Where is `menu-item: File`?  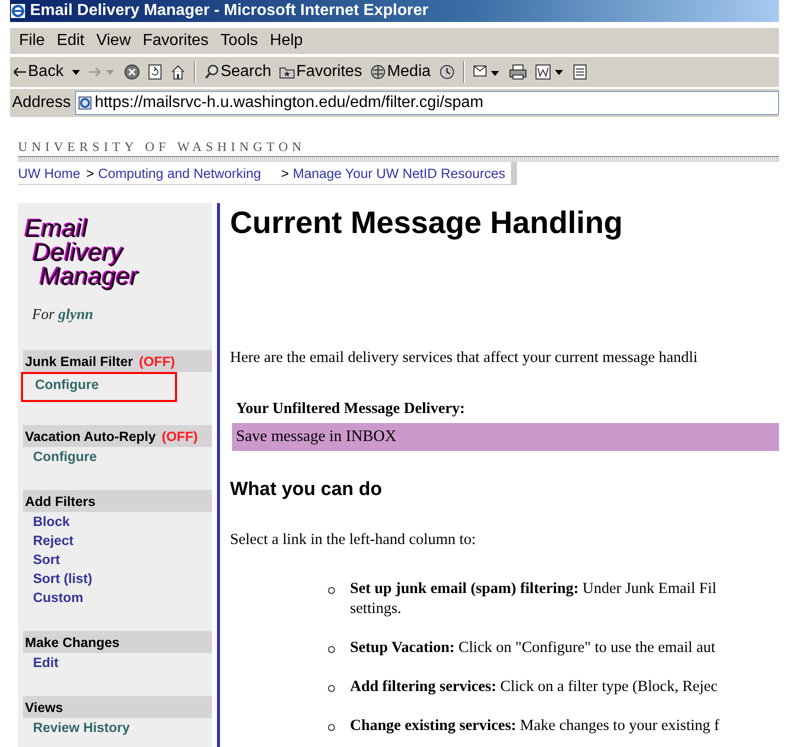
menu-item: File is located at coordinates (32, 41).